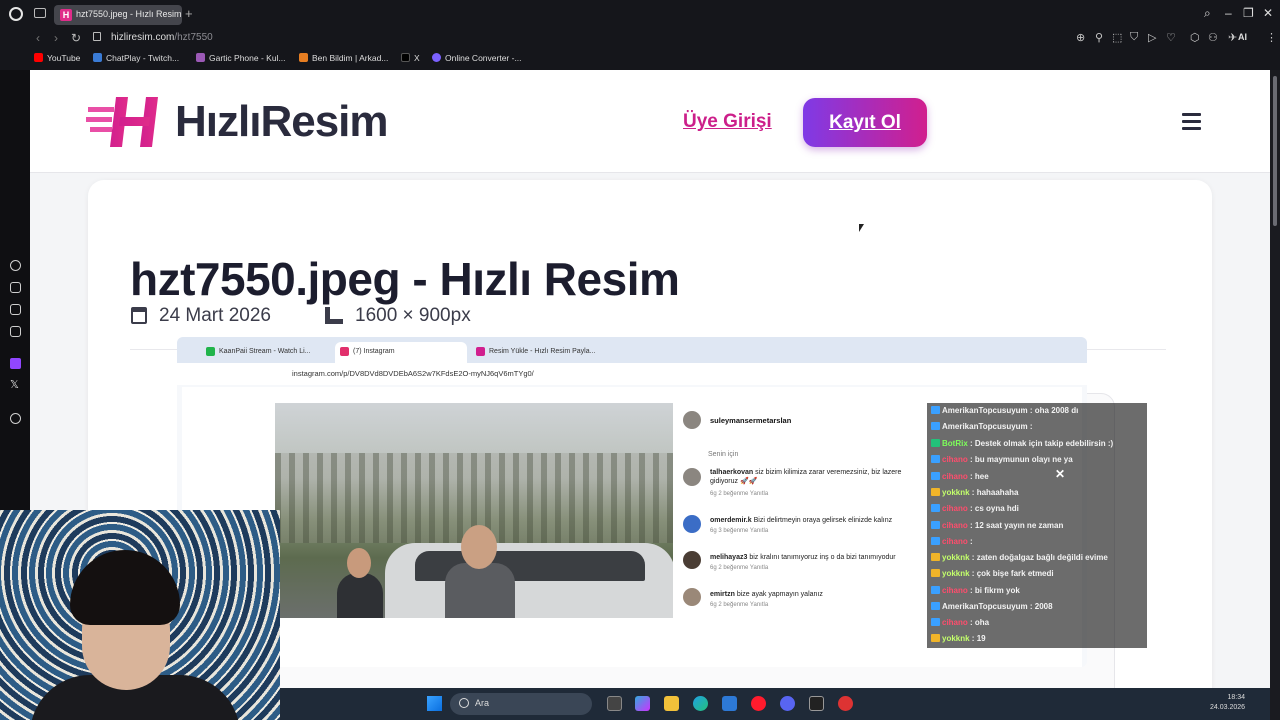 Image resolution: width=1280 pixels, height=720 pixels. What do you see at coordinates (344, 351) in the screenshot?
I see `instagram-icon` at bounding box center [344, 351].